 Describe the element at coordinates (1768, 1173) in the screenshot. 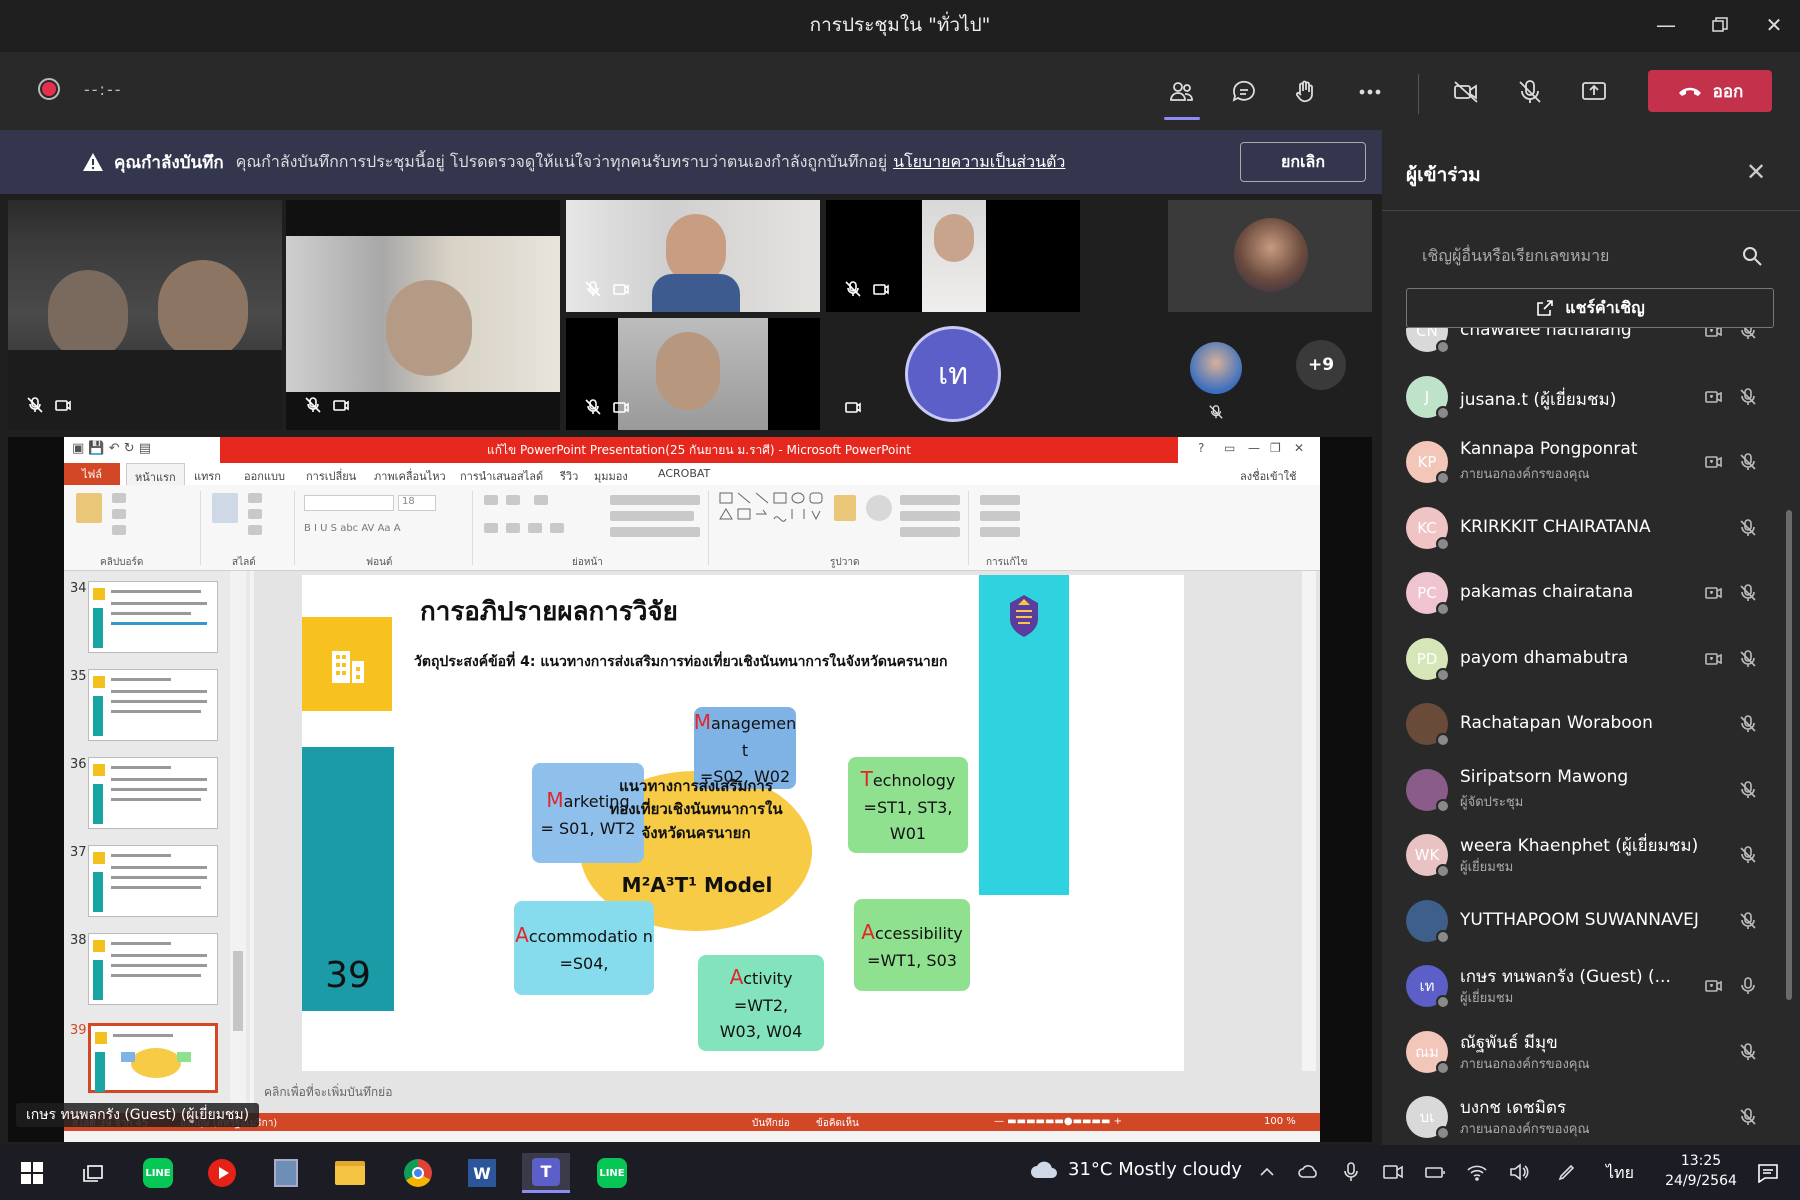

I see `action-center-button` at that location.